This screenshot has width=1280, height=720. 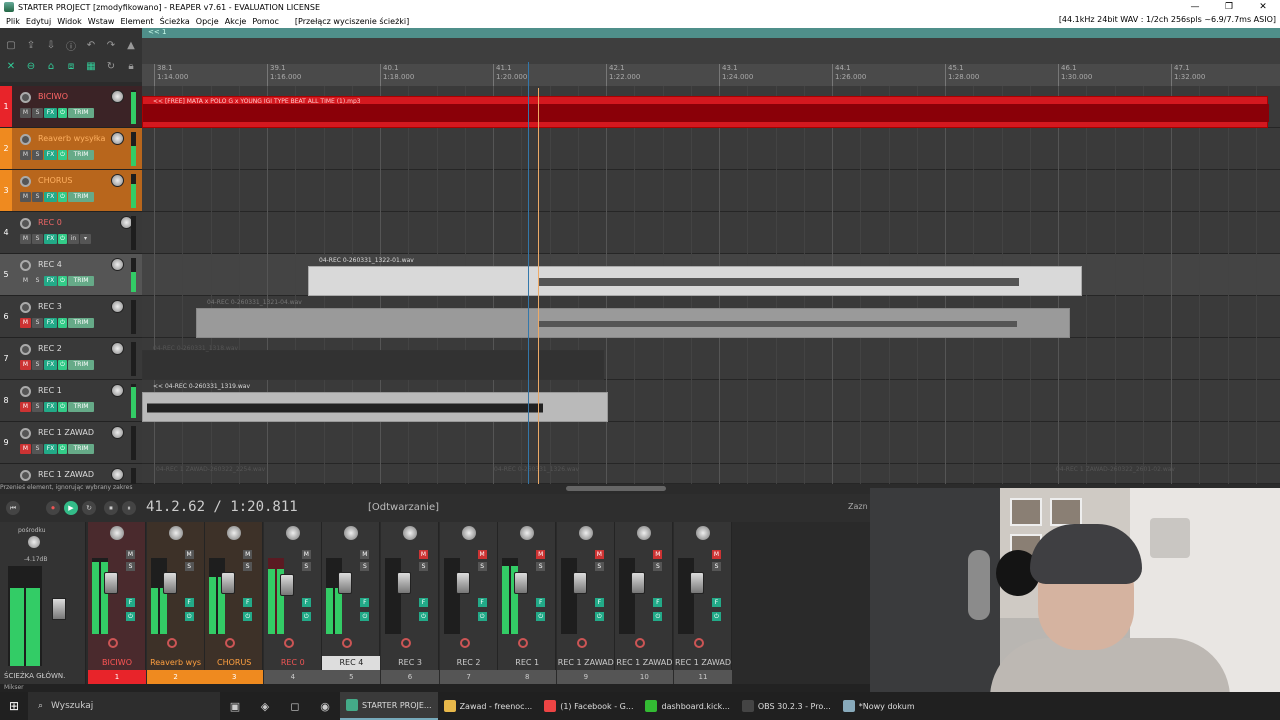 What do you see at coordinates (85, 239) in the screenshot?
I see `chevron-down-icon: ▾` at bounding box center [85, 239].